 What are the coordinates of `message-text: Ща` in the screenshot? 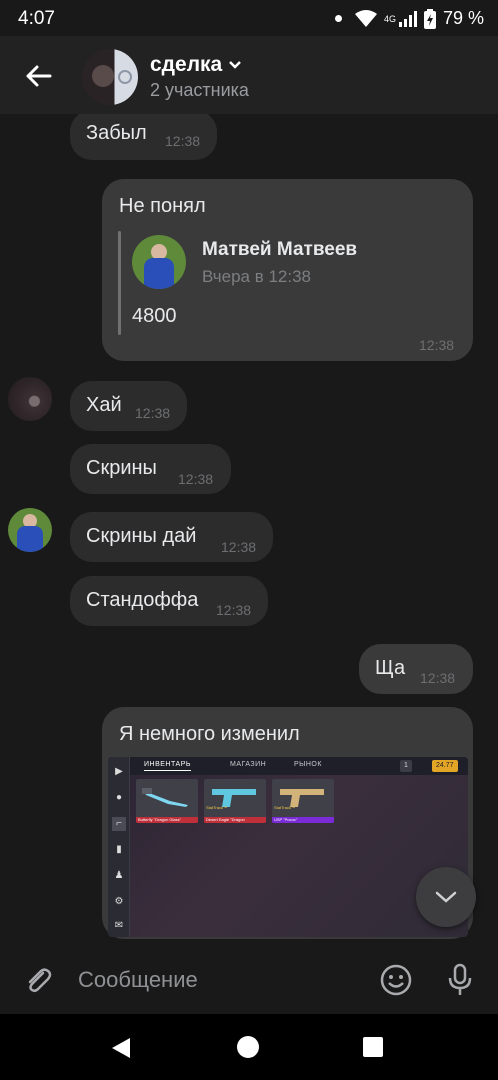 It's located at (390, 668).